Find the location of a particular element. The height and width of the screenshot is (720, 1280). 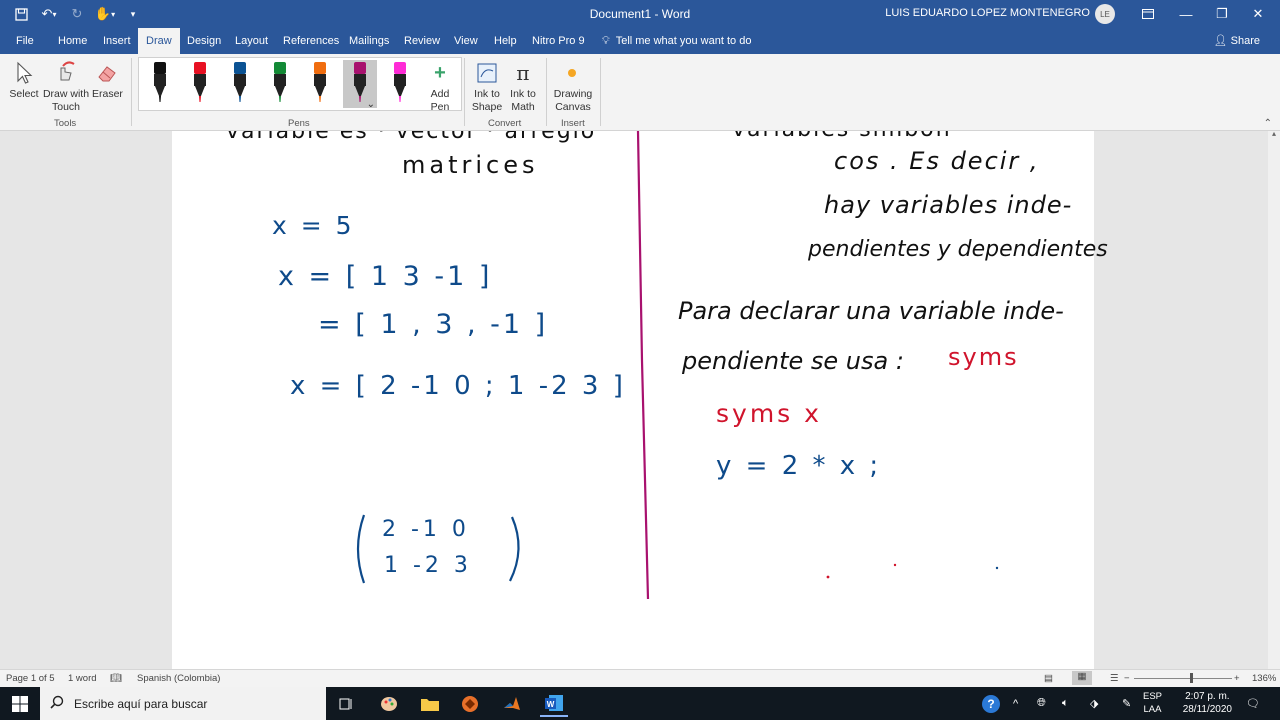

matlab-app-icon is located at coordinates (512, 704).